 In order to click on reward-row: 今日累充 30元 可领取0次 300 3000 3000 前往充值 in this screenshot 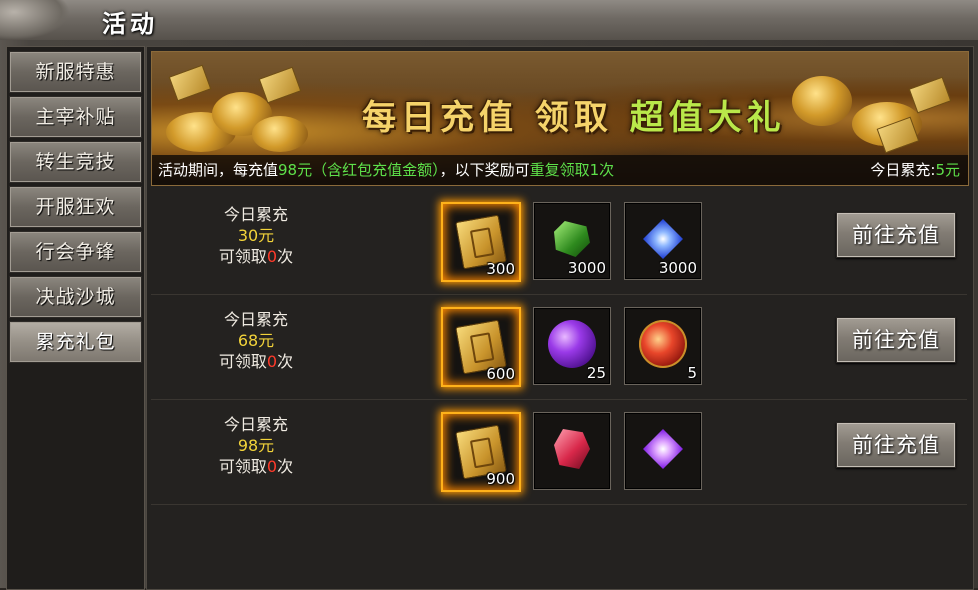, I will do `click(559, 242)`.